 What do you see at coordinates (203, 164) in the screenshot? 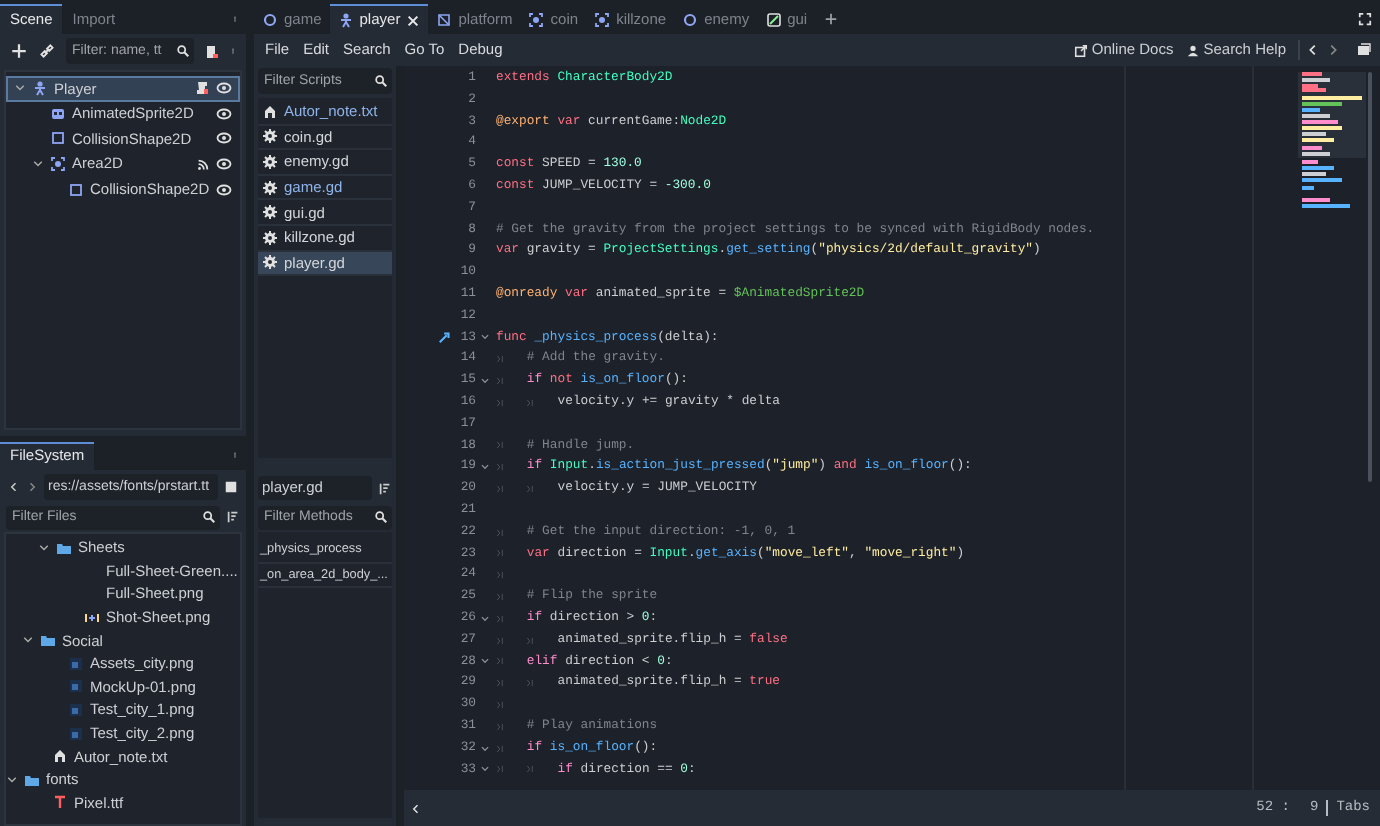
I see `signal-icon` at bounding box center [203, 164].